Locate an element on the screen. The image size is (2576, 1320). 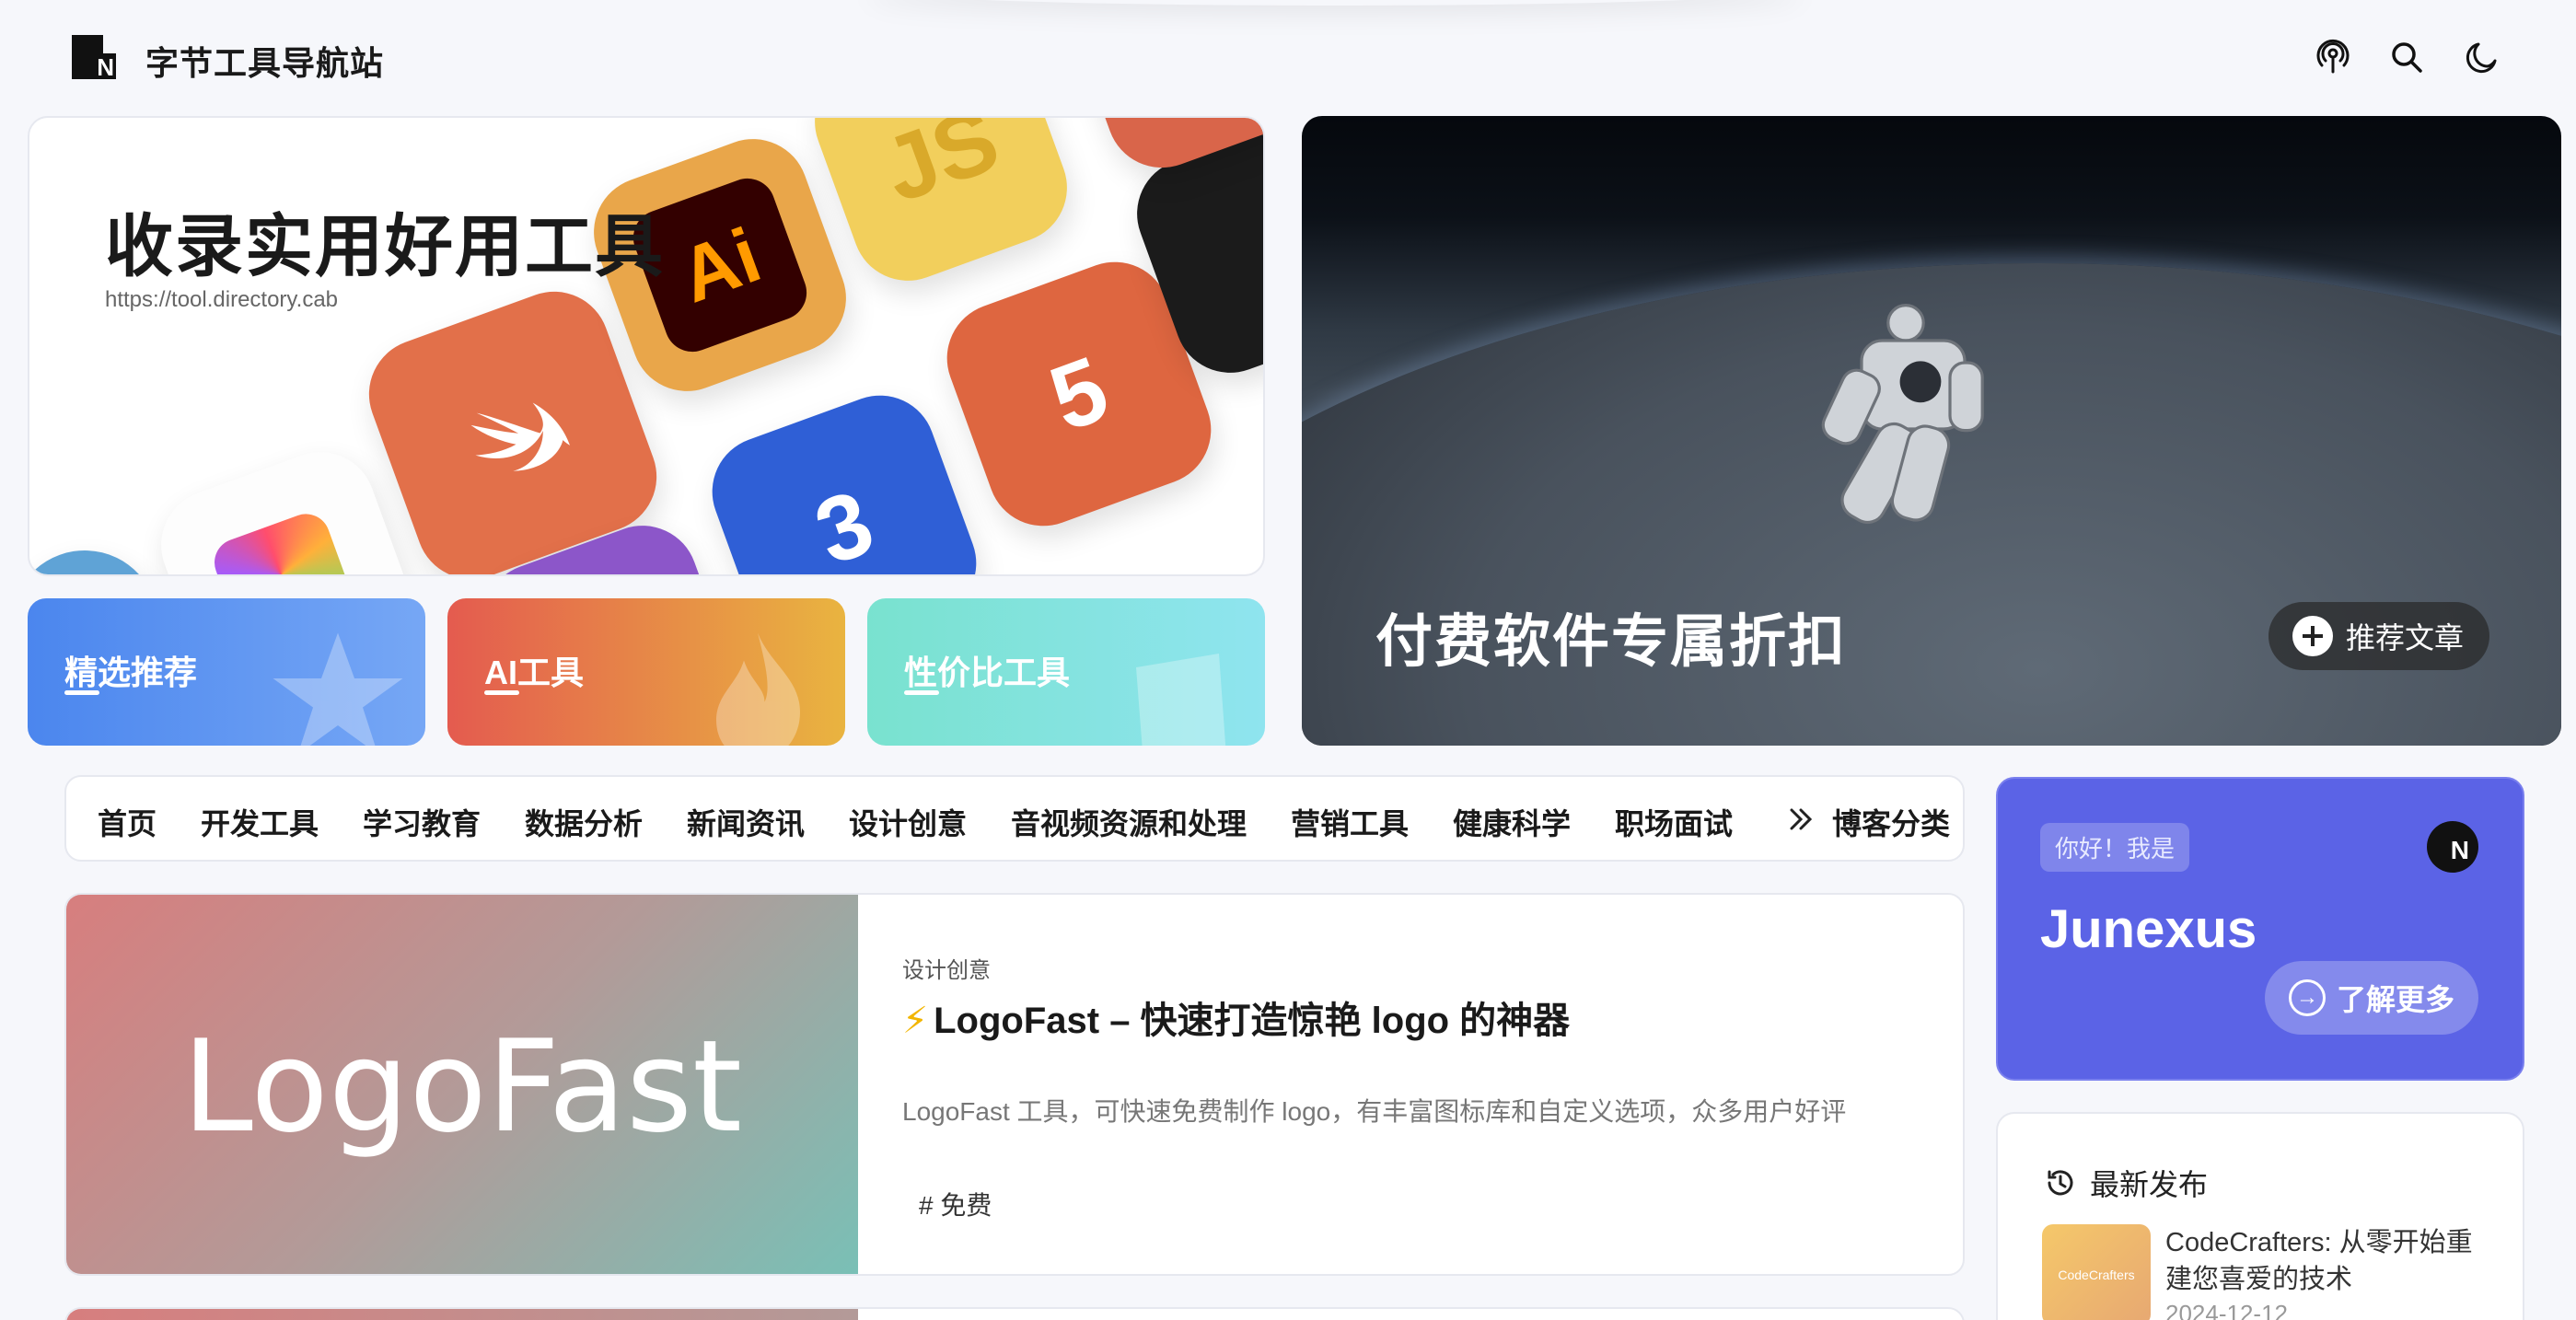
article-title: ⚡ LogoFast – 快速打造惊艳 logo 的神器 is located at coordinates (1236, 1017).